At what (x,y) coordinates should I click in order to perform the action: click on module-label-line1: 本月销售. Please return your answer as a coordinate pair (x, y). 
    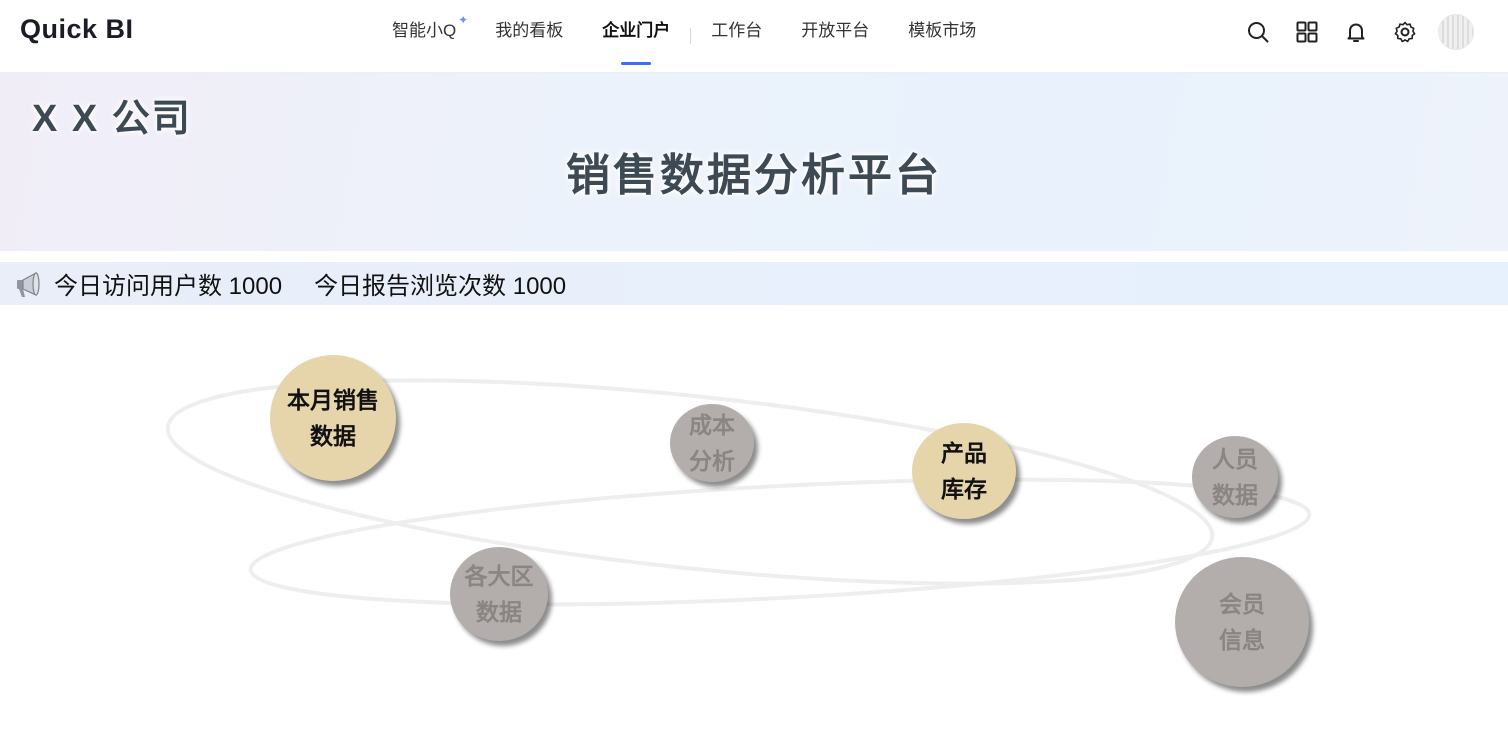
    Looking at the image, I should click on (333, 400).